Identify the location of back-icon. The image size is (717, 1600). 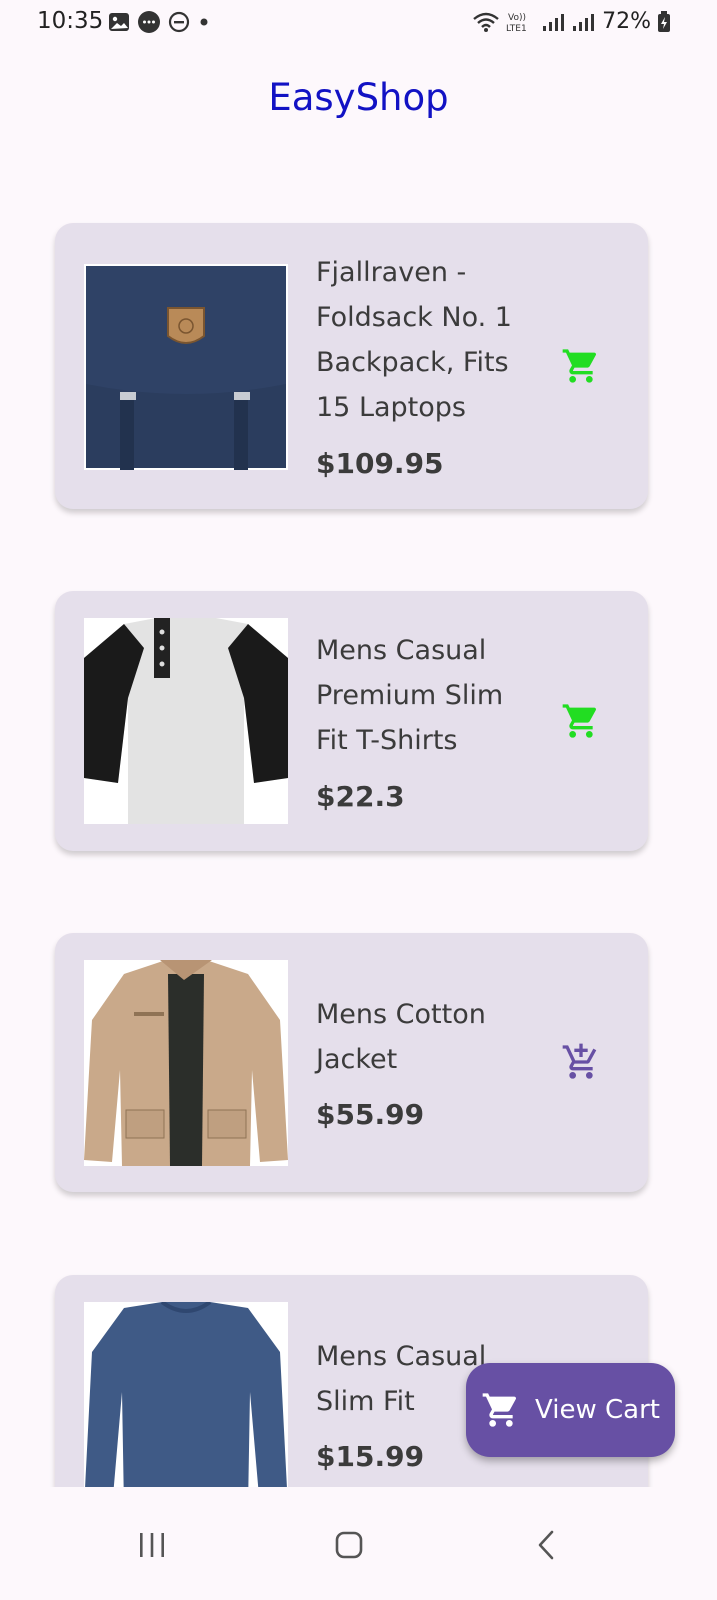
(546, 1545).